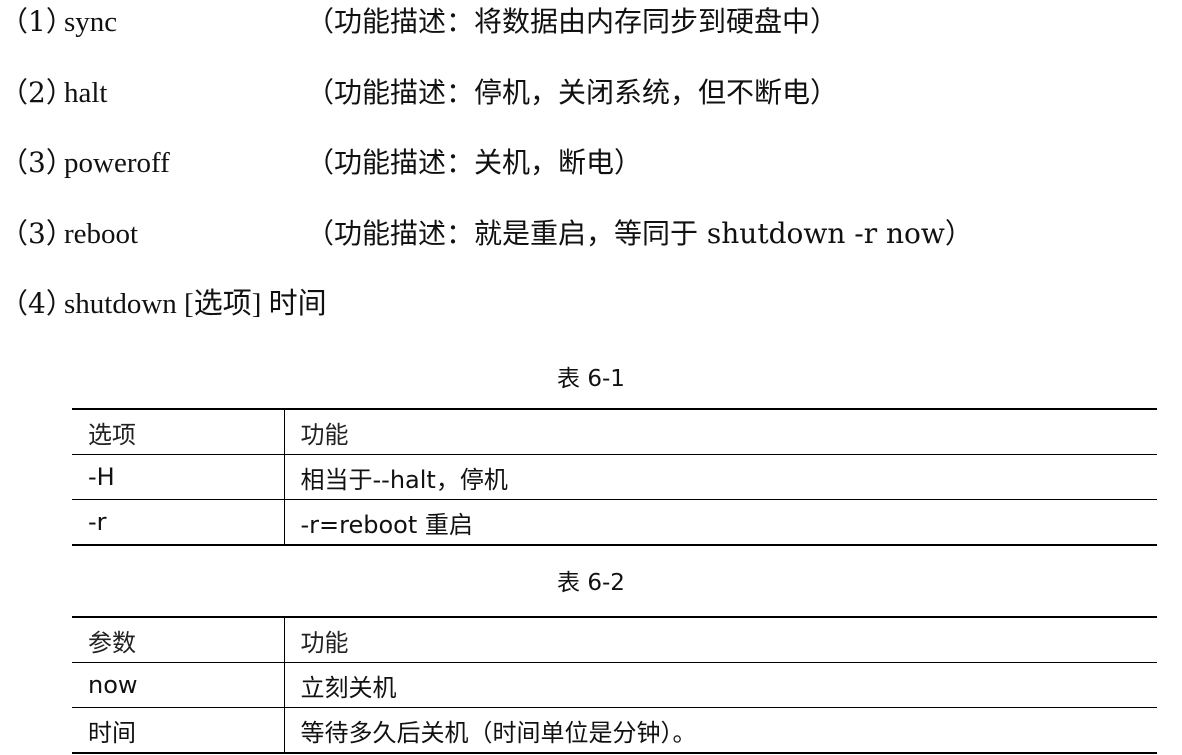 The height and width of the screenshot is (755, 1182). What do you see at coordinates (639, 233) in the screenshot?
I see `command-description: （功能描述：就是重启，等同于 shutdown -r now）` at bounding box center [639, 233].